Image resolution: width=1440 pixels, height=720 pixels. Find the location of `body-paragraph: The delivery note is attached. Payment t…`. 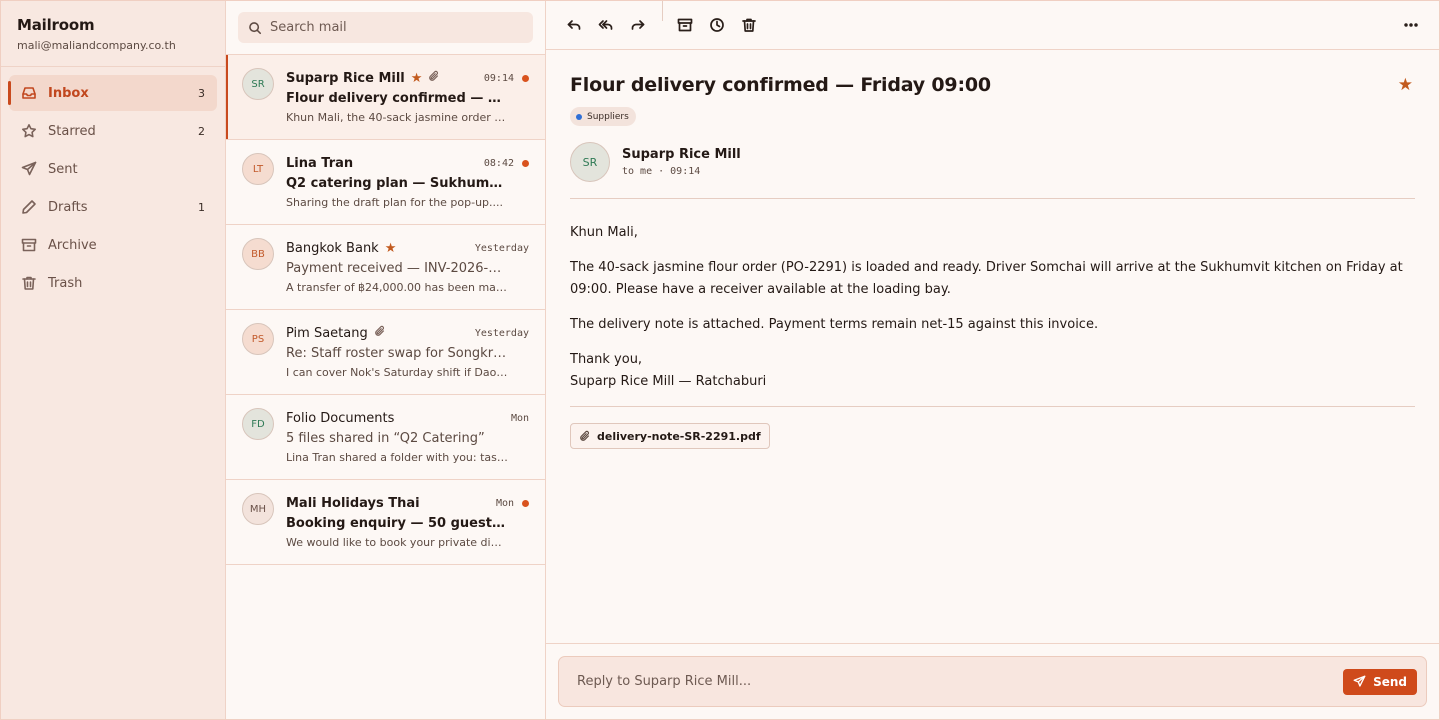

body-paragraph: The delivery note is attached. Payment t… is located at coordinates (834, 324).